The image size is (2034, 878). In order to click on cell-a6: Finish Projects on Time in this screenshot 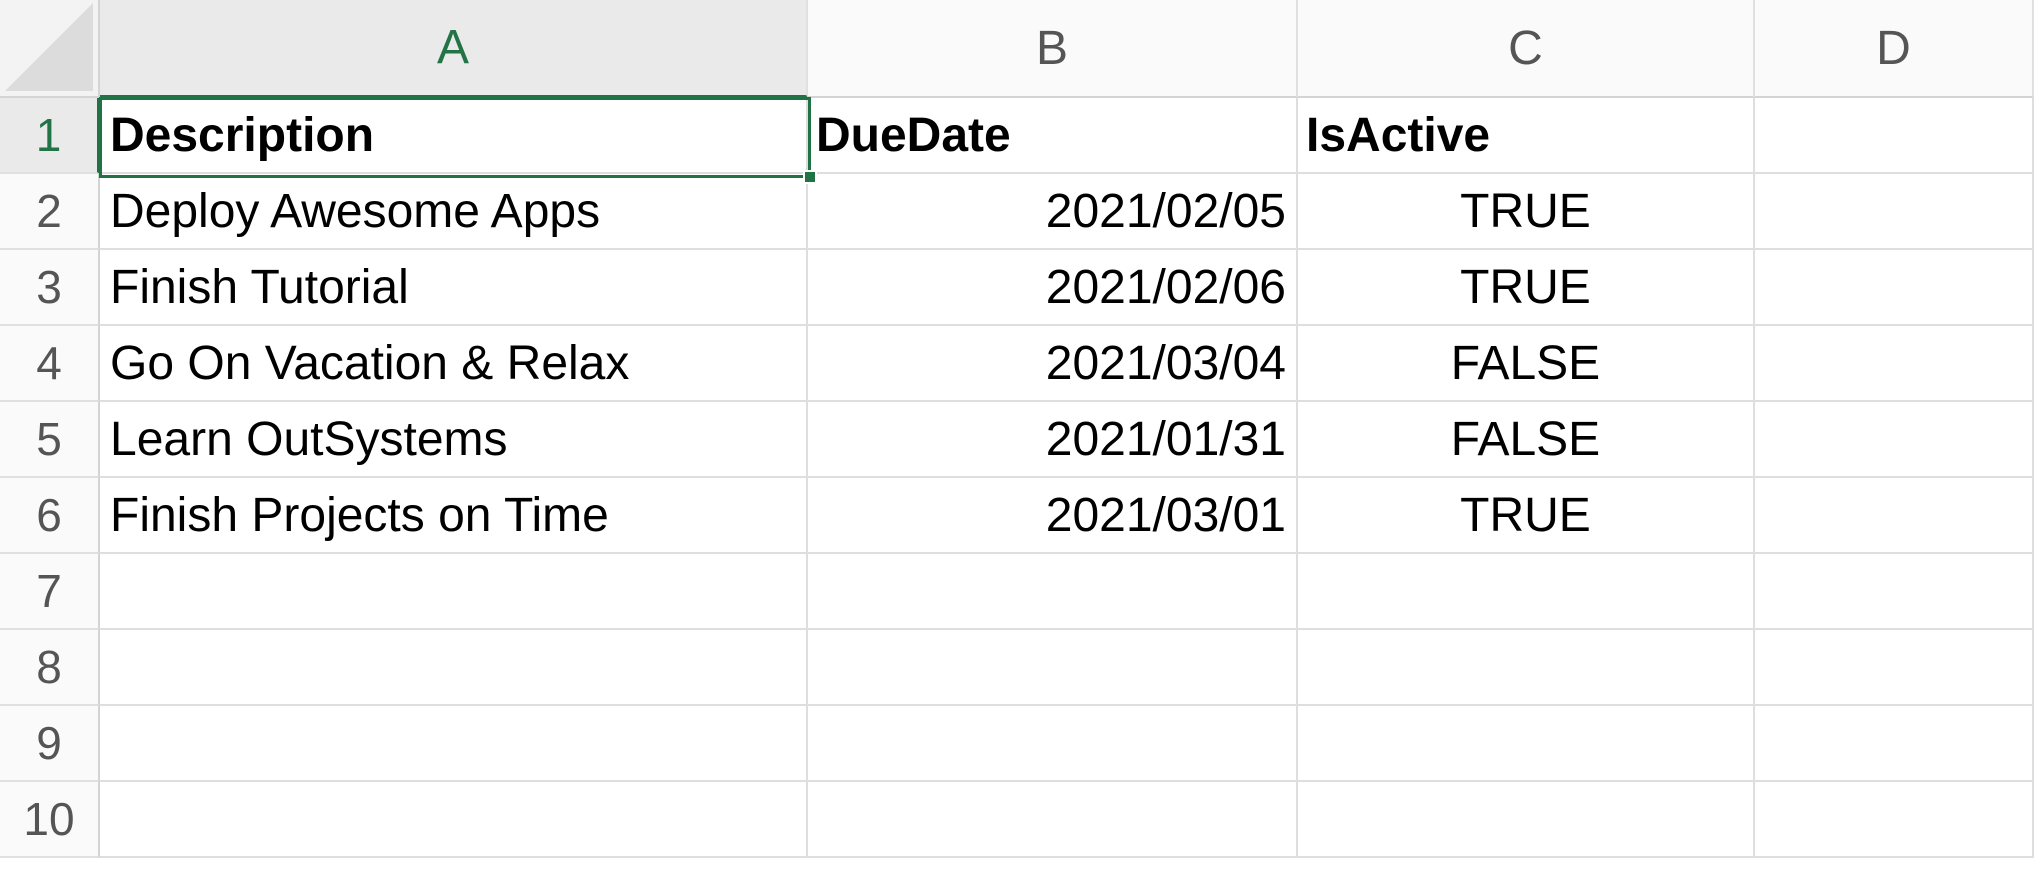, I will do `click(454, 516)`.